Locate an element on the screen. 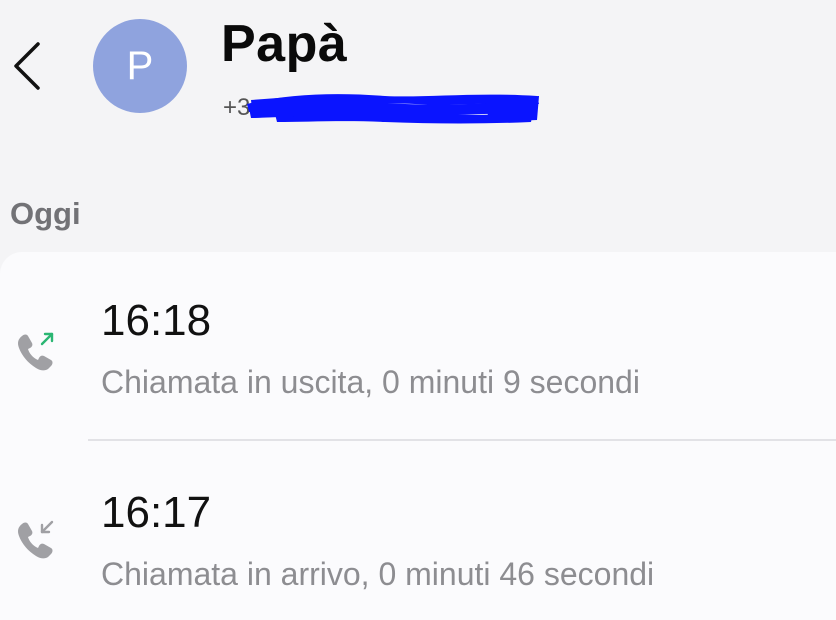  section-label-today: Oggi is located at coordinates (45, 213).